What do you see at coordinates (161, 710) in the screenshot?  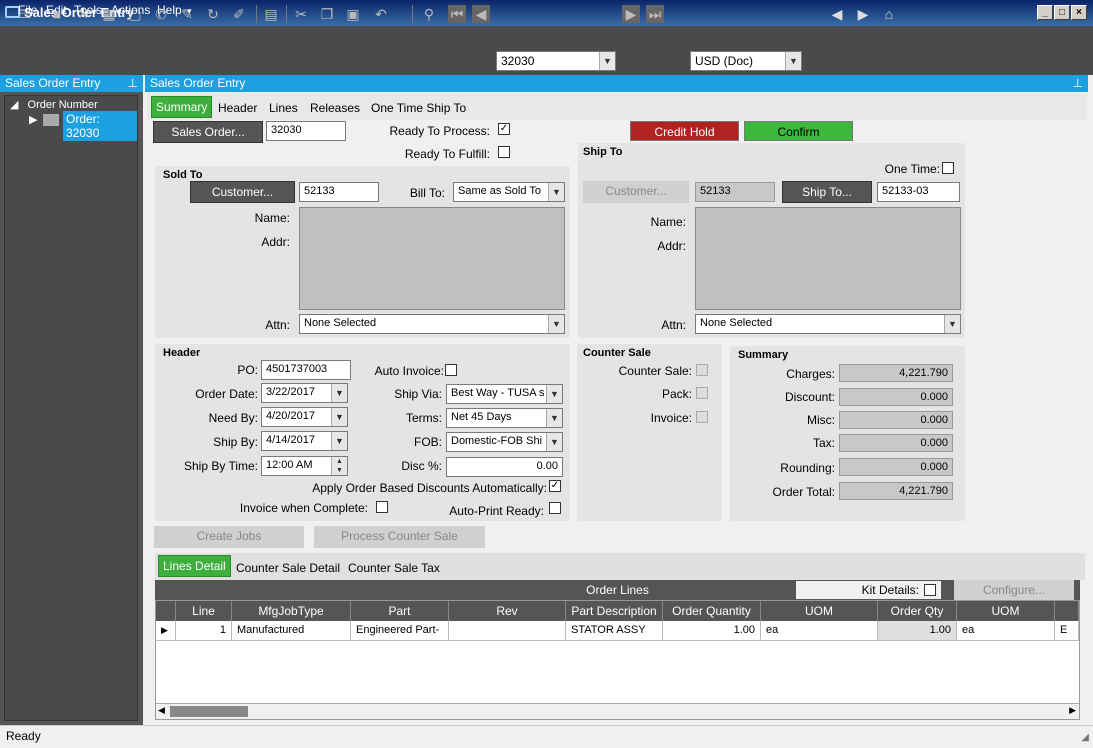 I see `scroll-left-icon: ◀` at bounding box center [161, 710].